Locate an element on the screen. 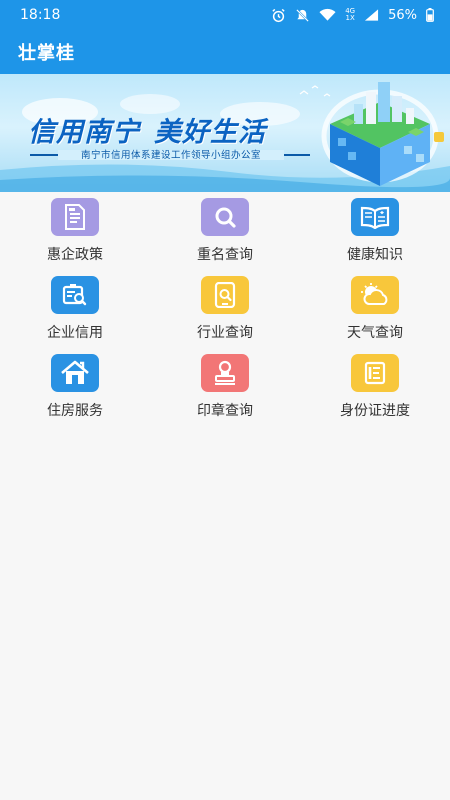 The height and width of the screenshot is (800, 450). service-label: 行业查询 is located at coordinates (225, 333).